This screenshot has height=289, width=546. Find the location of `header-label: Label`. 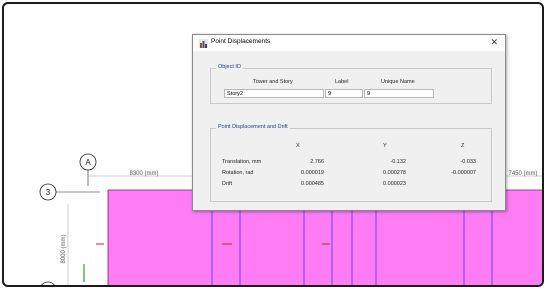

header-label: Label is located at coordinates (342, 82).